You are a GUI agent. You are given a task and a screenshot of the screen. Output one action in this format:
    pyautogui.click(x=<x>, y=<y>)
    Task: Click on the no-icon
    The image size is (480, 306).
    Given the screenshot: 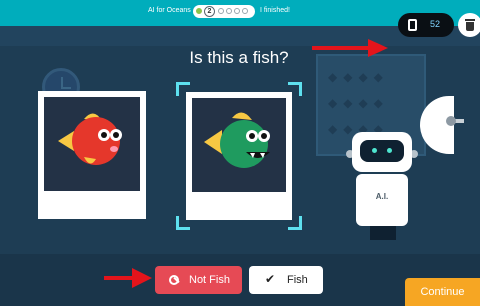 What is the action you would take?
    pyautogui.click(x=174, y=280)
    